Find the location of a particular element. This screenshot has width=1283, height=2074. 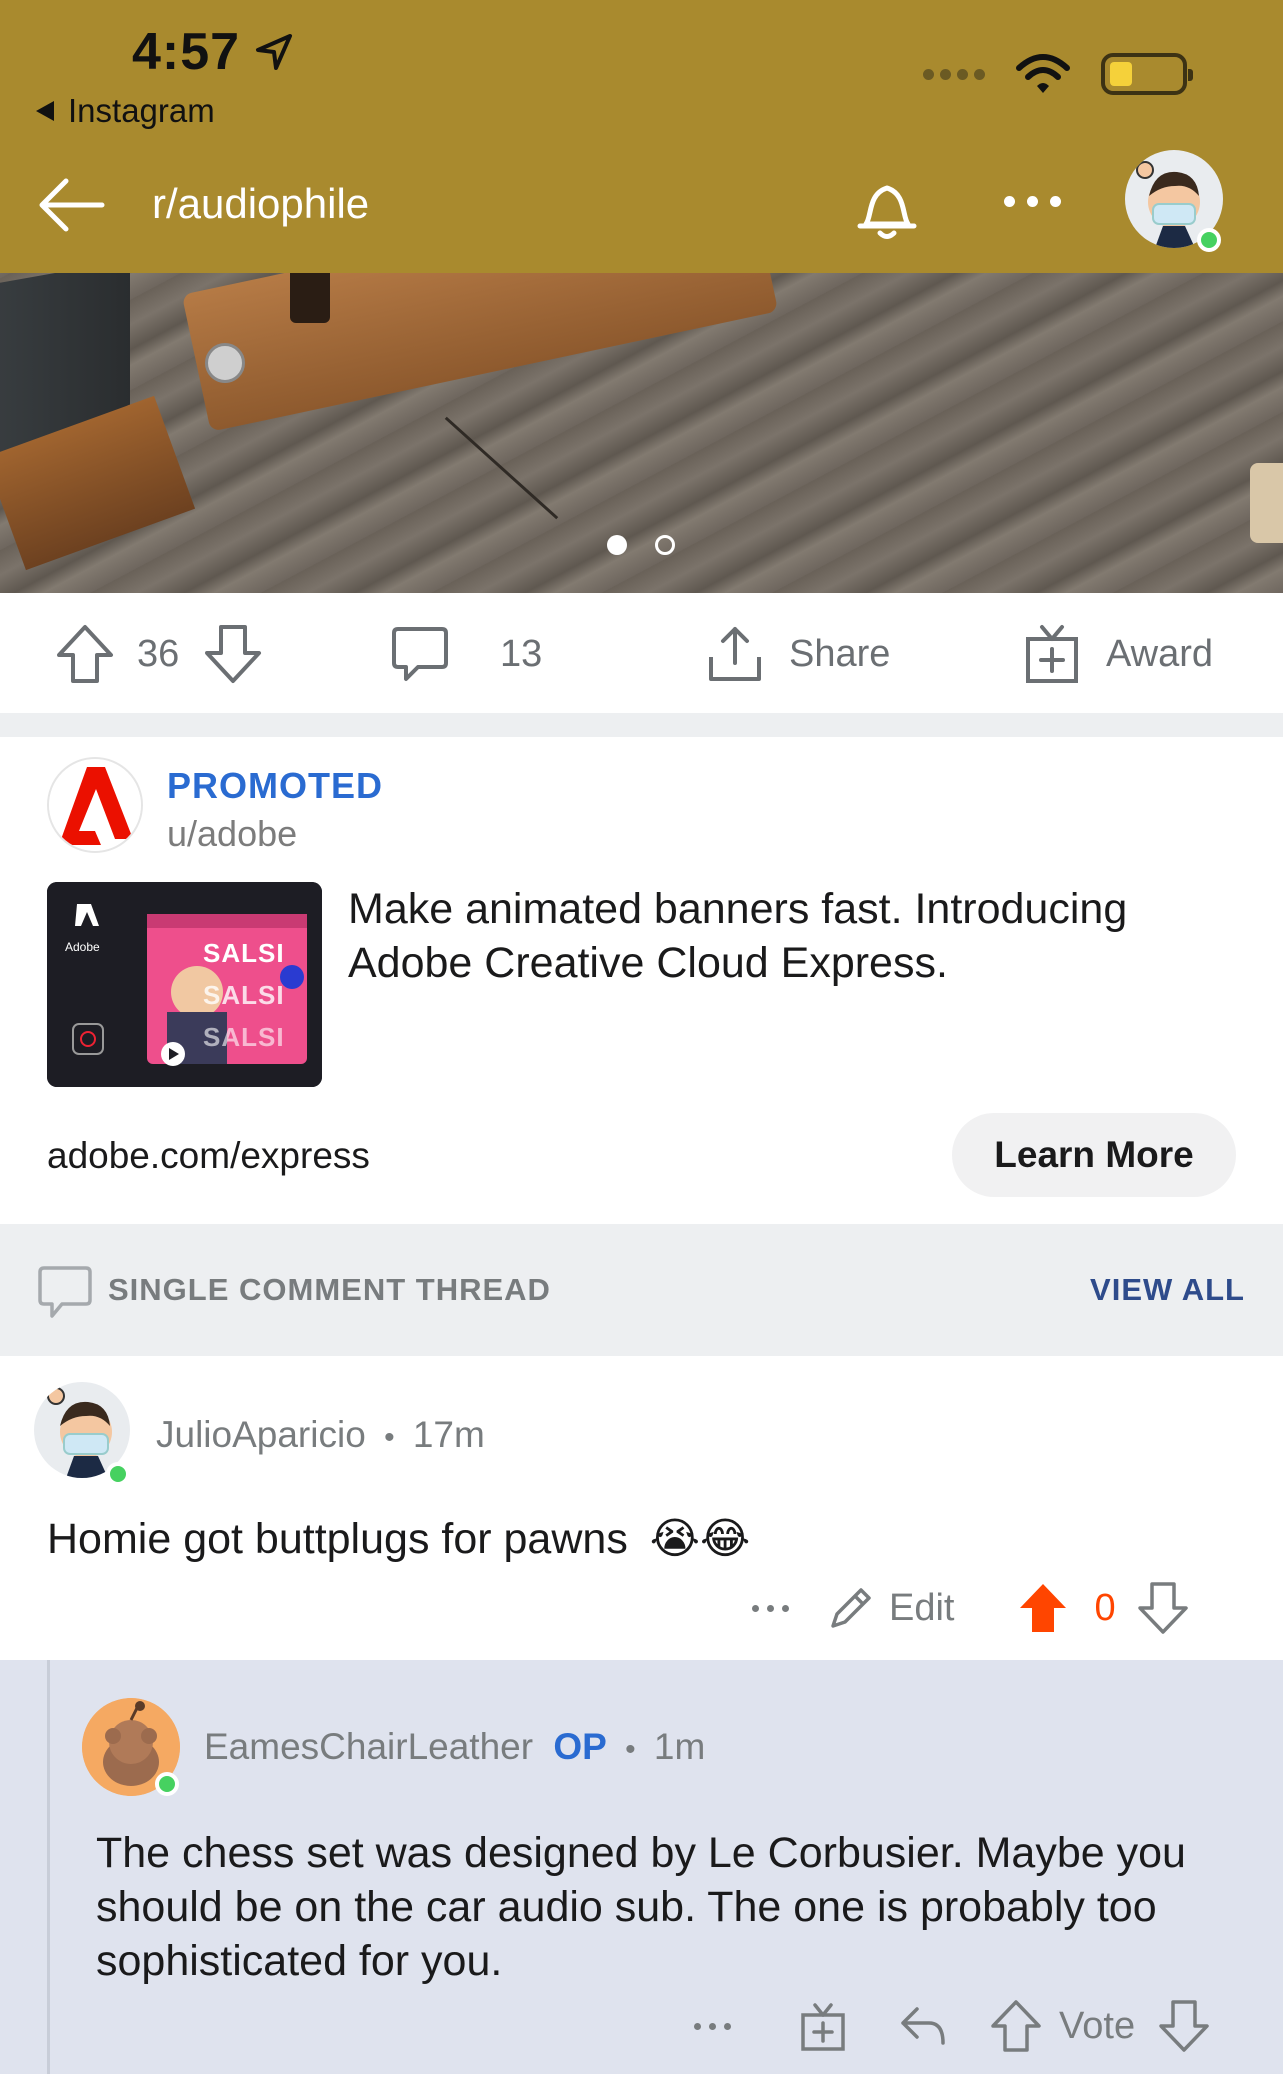

location-arrow-icon is located at coordinates (274, 52).